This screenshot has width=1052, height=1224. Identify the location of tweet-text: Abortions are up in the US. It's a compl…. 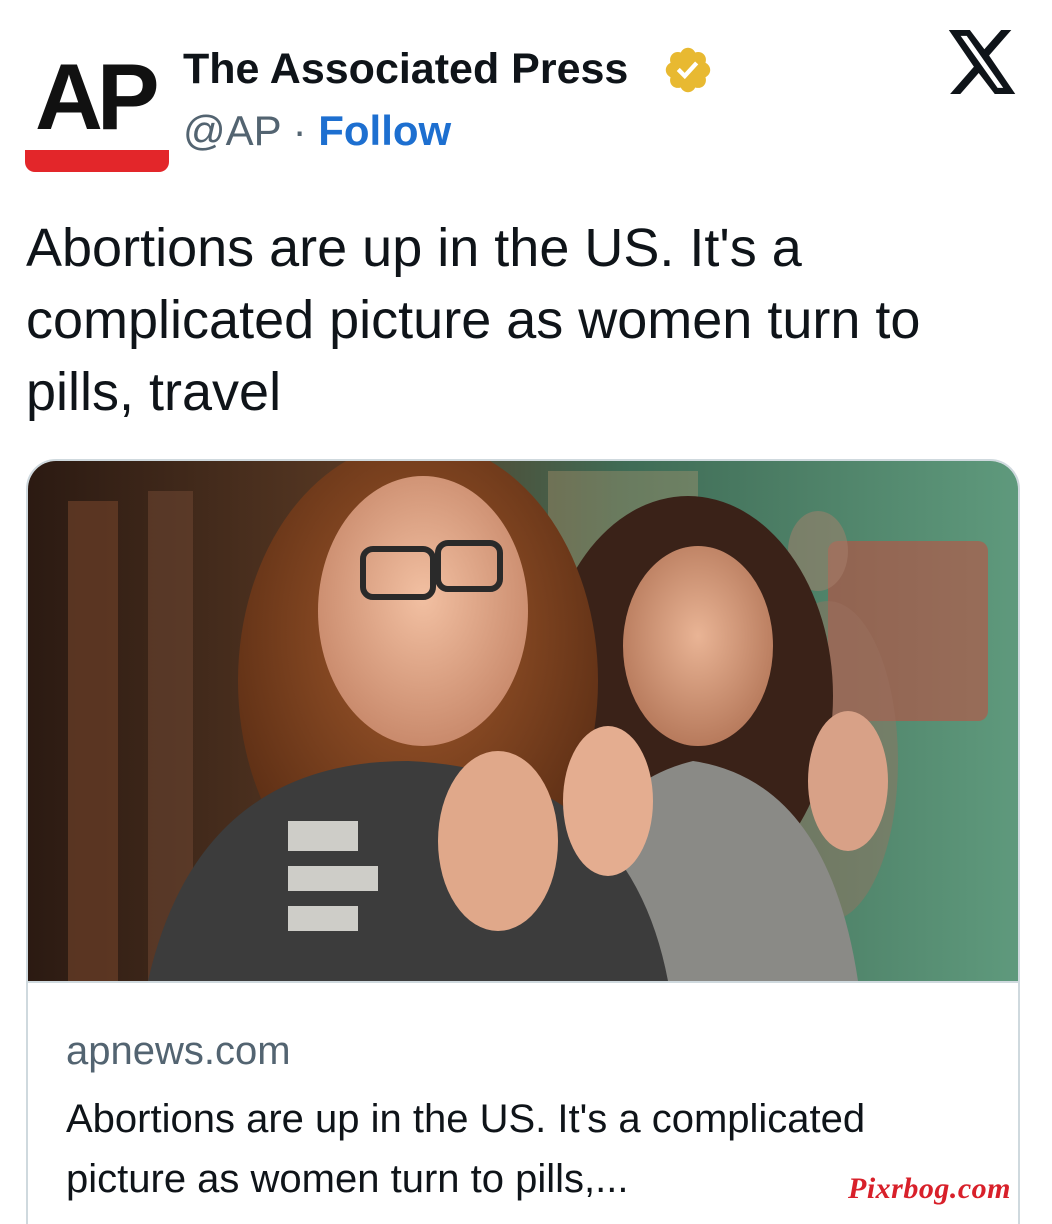
(473, 320).